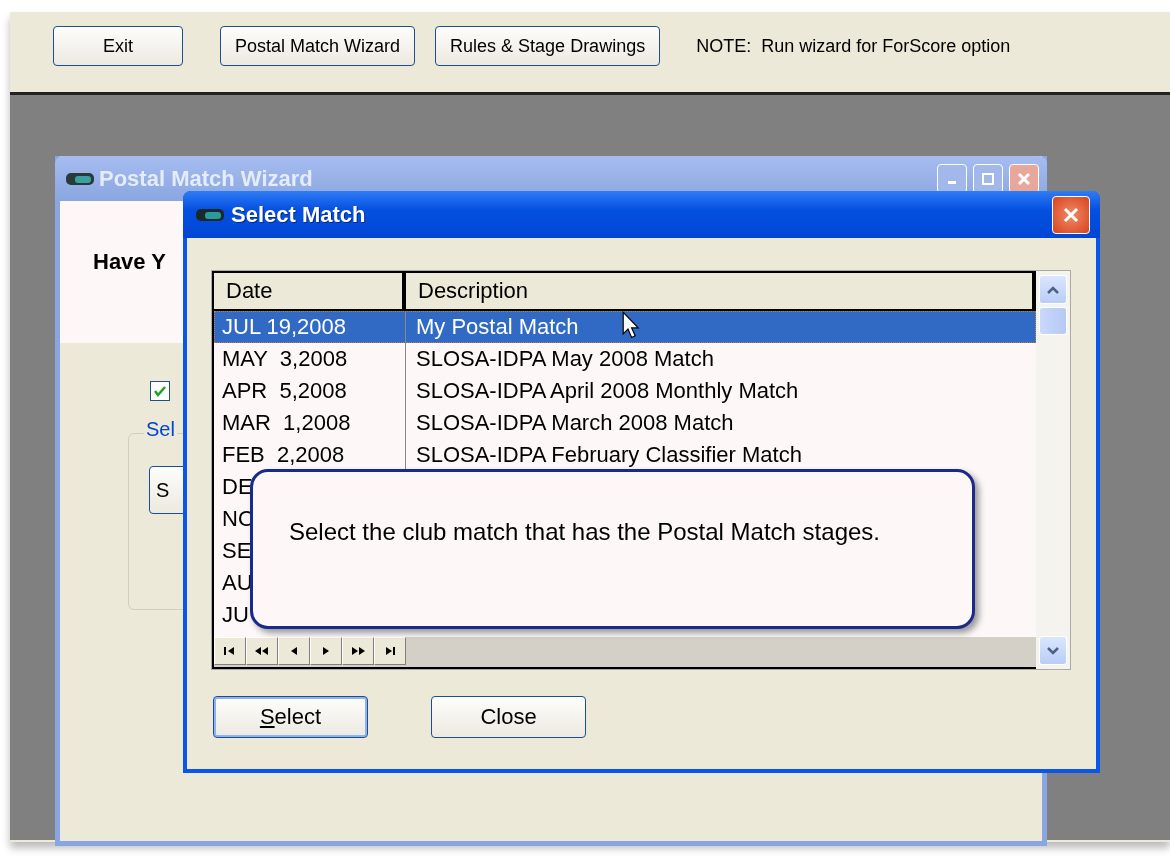  I want to click on scroll-up-button, so click(1053, 289).